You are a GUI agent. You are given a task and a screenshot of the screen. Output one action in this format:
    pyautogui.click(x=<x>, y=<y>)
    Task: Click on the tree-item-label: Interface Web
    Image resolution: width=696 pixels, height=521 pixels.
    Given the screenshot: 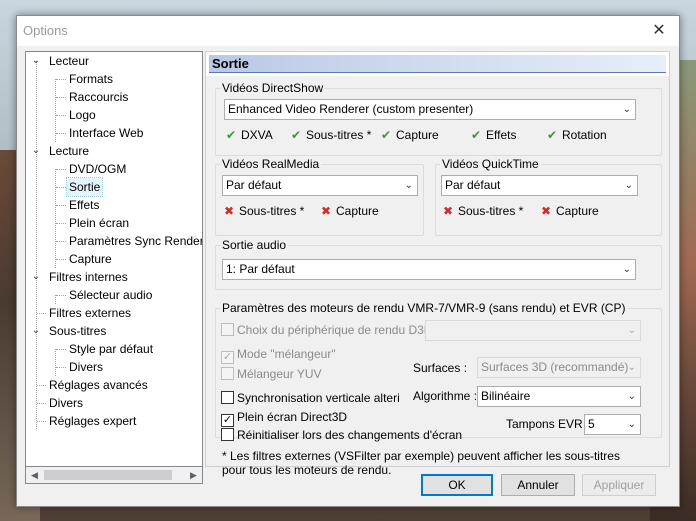 What is the action you would take?
    pyautogui.click(x=106, y=133)
    